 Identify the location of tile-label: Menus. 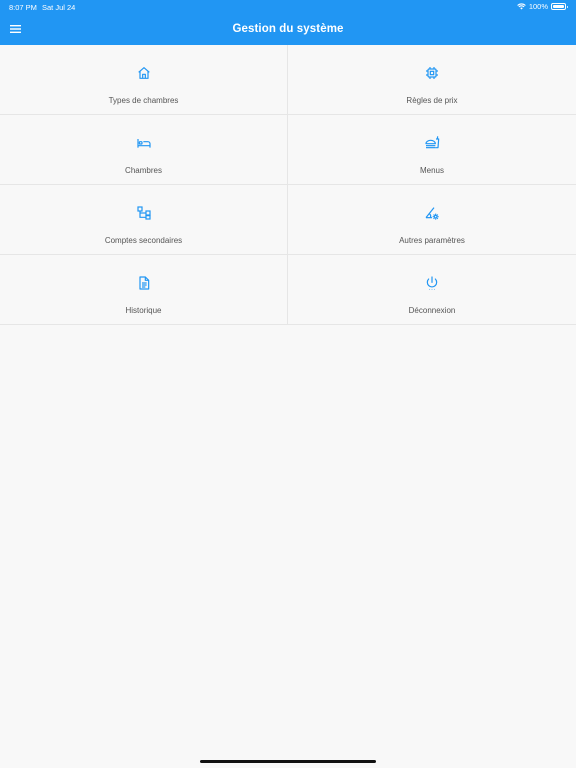
(431, 170).